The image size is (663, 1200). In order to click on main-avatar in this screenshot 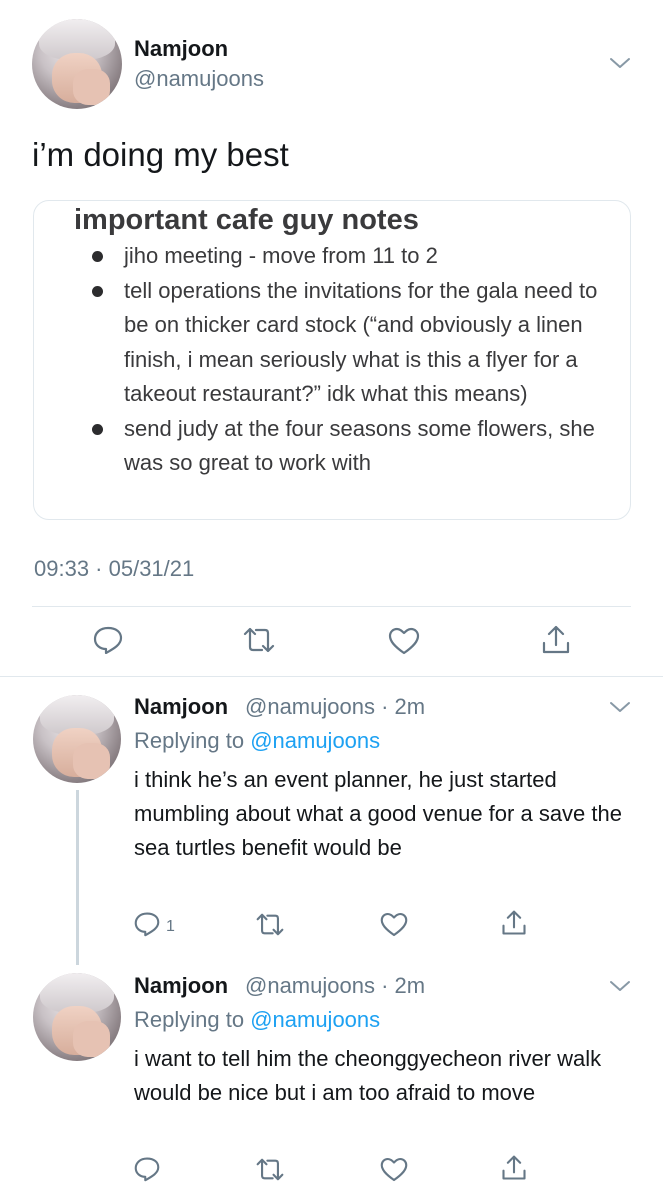, I will do `click(77, 64)`.